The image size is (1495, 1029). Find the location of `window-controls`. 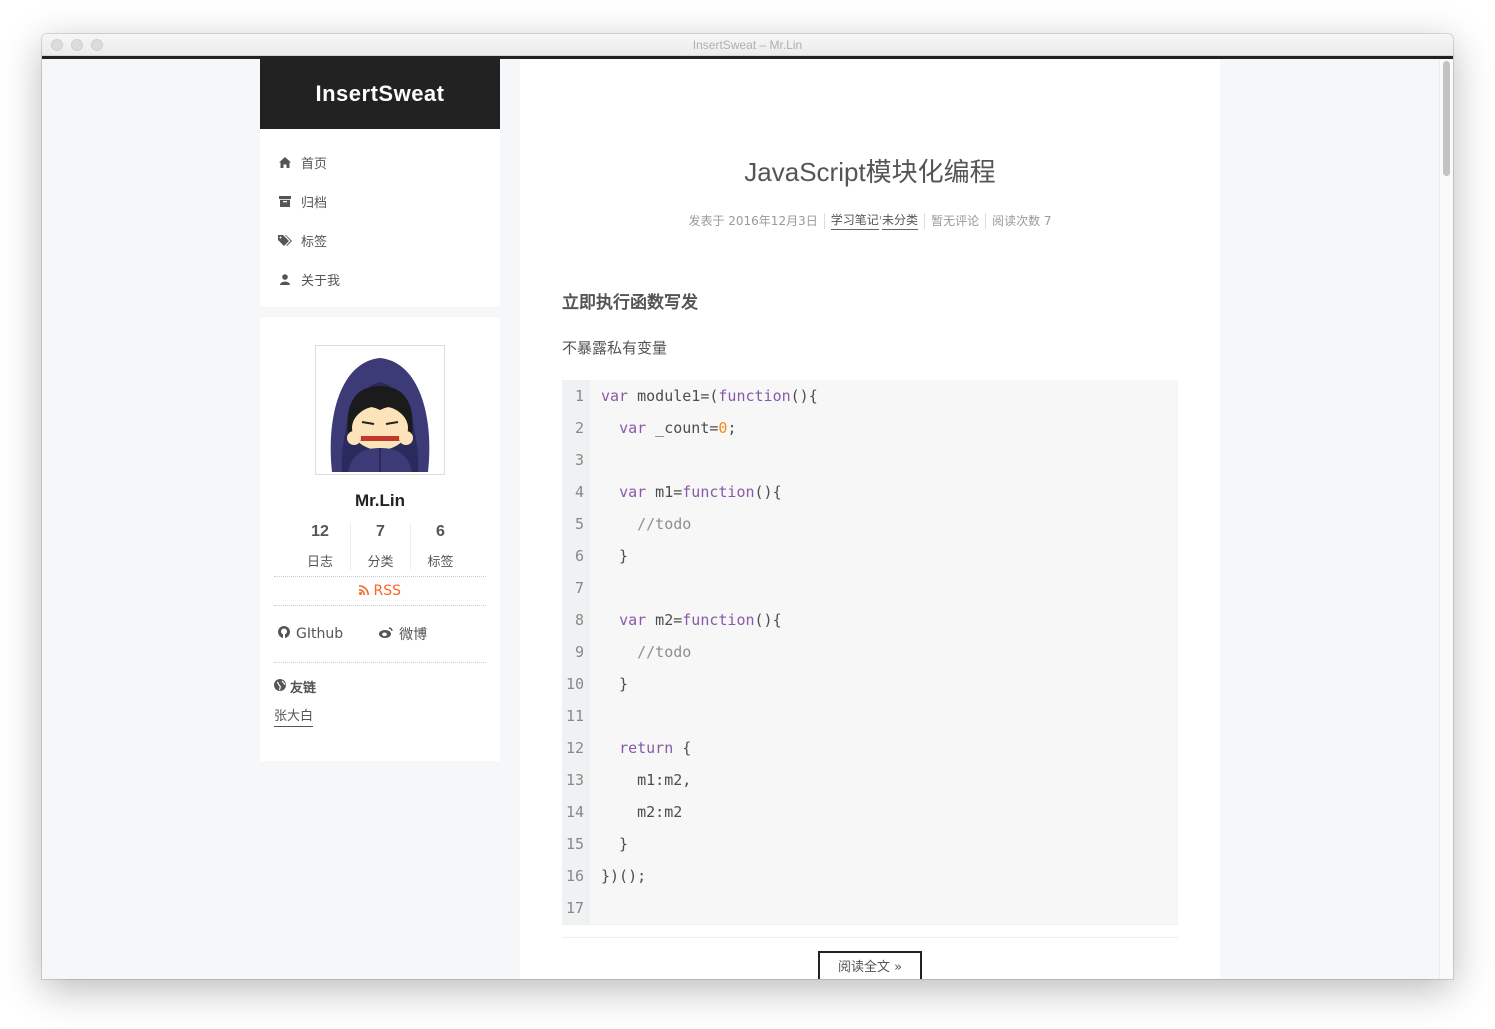

window-controls is located at coordinates (77, 45).